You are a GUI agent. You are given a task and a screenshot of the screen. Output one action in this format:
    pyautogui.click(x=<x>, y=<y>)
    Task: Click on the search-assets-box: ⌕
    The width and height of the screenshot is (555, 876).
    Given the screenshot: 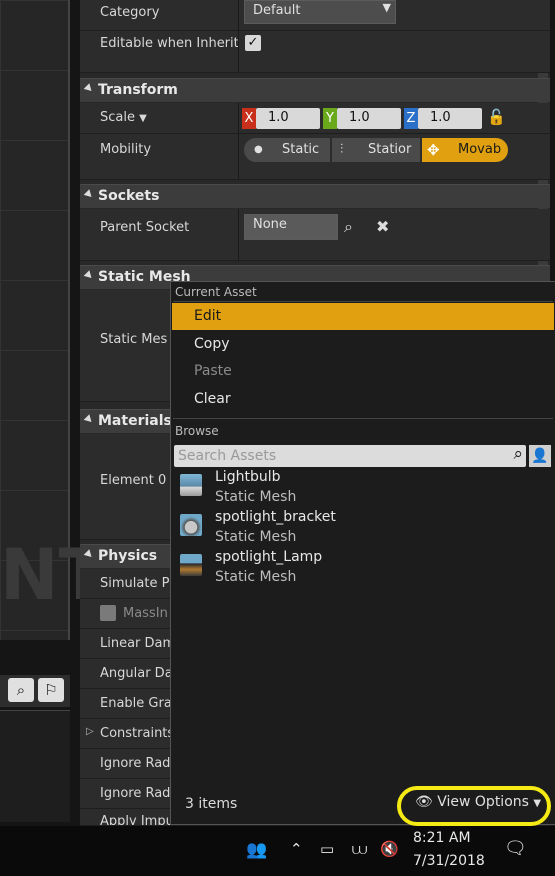 What is the action you would take?
    pyautogui.click(x=350, y=455)
    